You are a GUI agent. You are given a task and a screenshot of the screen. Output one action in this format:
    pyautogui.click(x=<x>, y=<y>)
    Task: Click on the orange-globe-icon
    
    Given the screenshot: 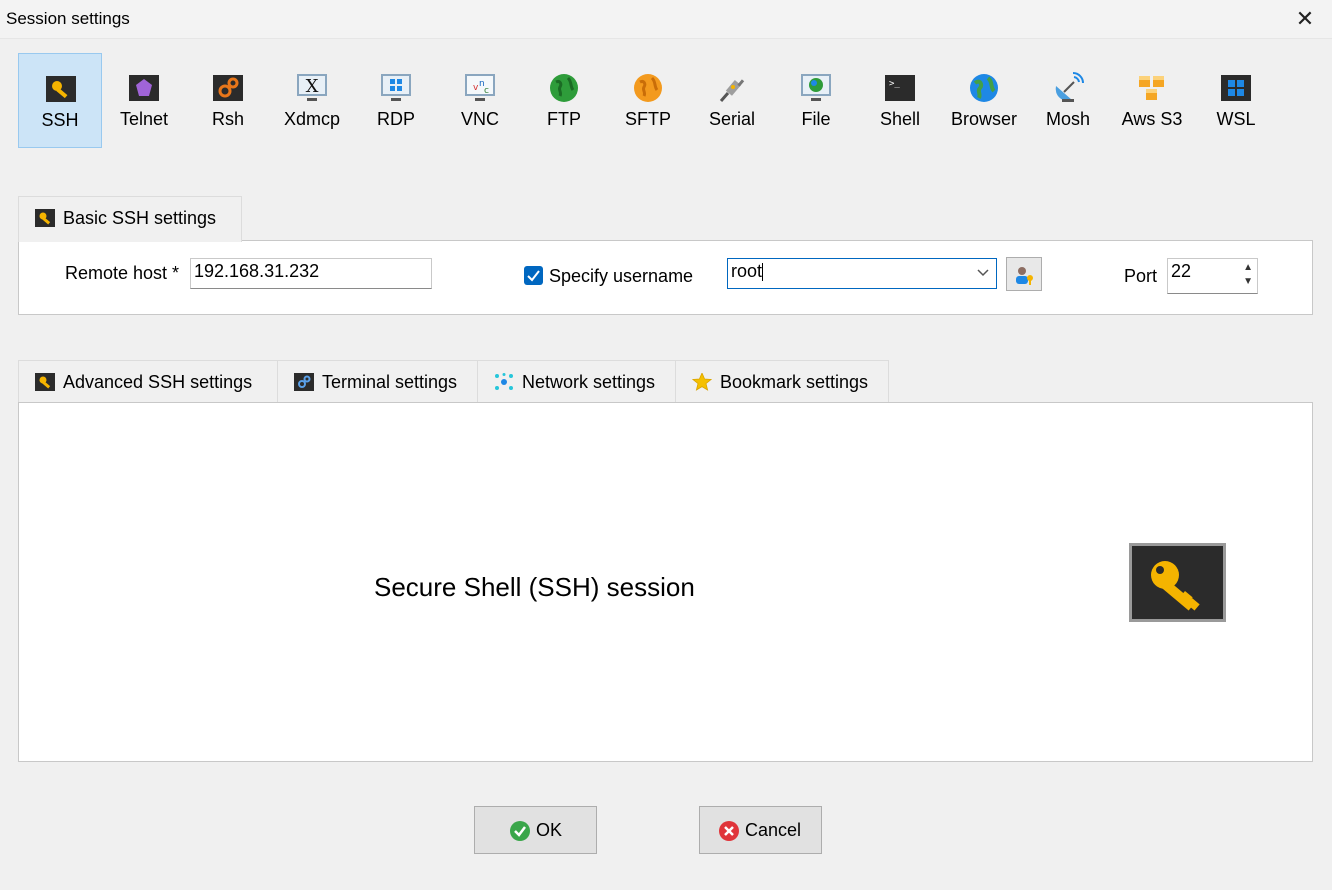 What is the action you would take?
    pyautogui.click(x=648, y=88)
    